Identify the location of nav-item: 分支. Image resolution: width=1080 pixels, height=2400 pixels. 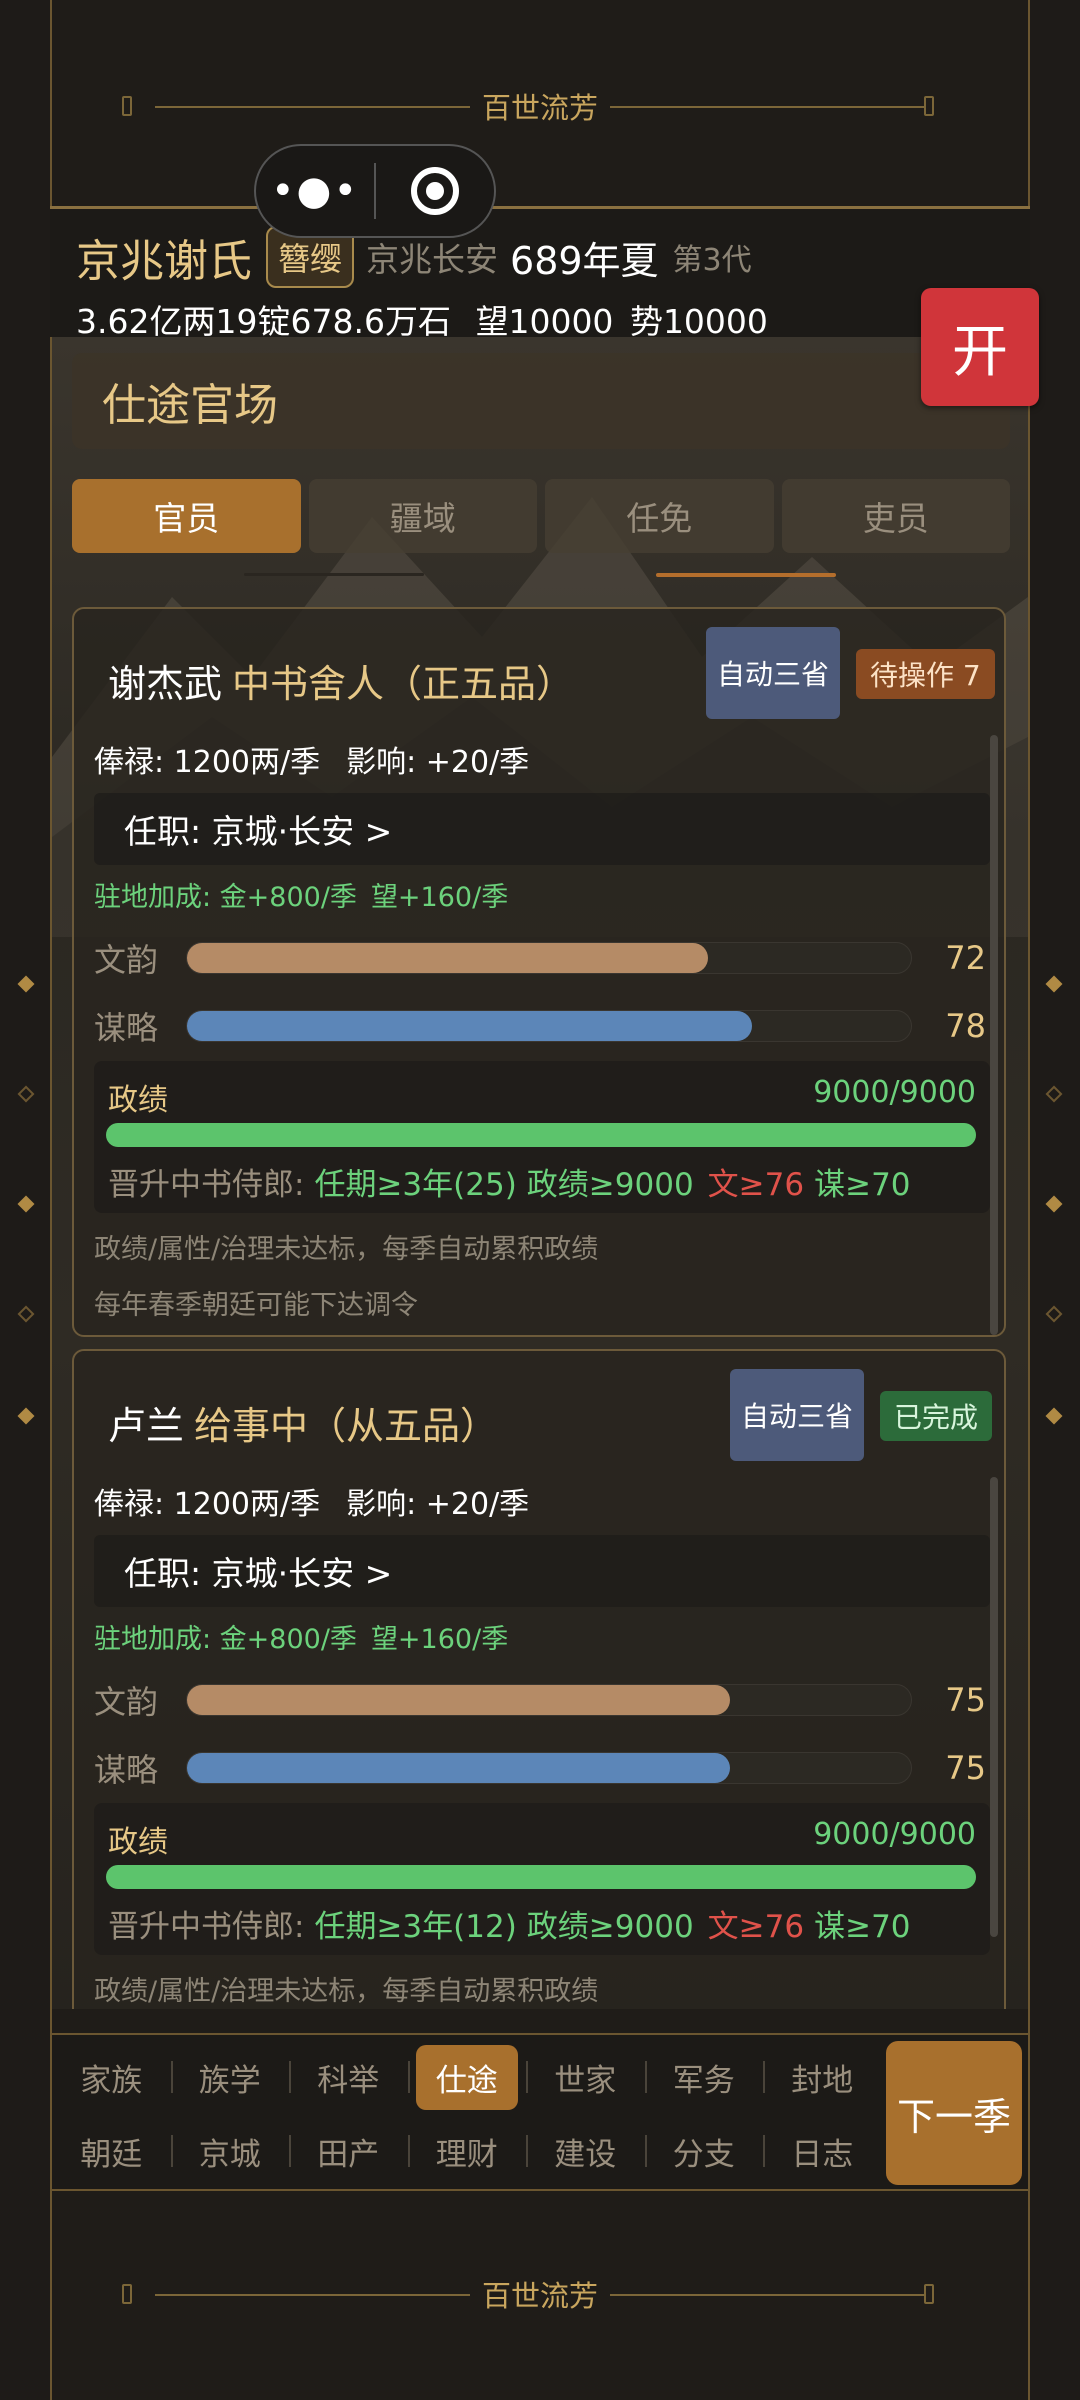
(704, 2151).